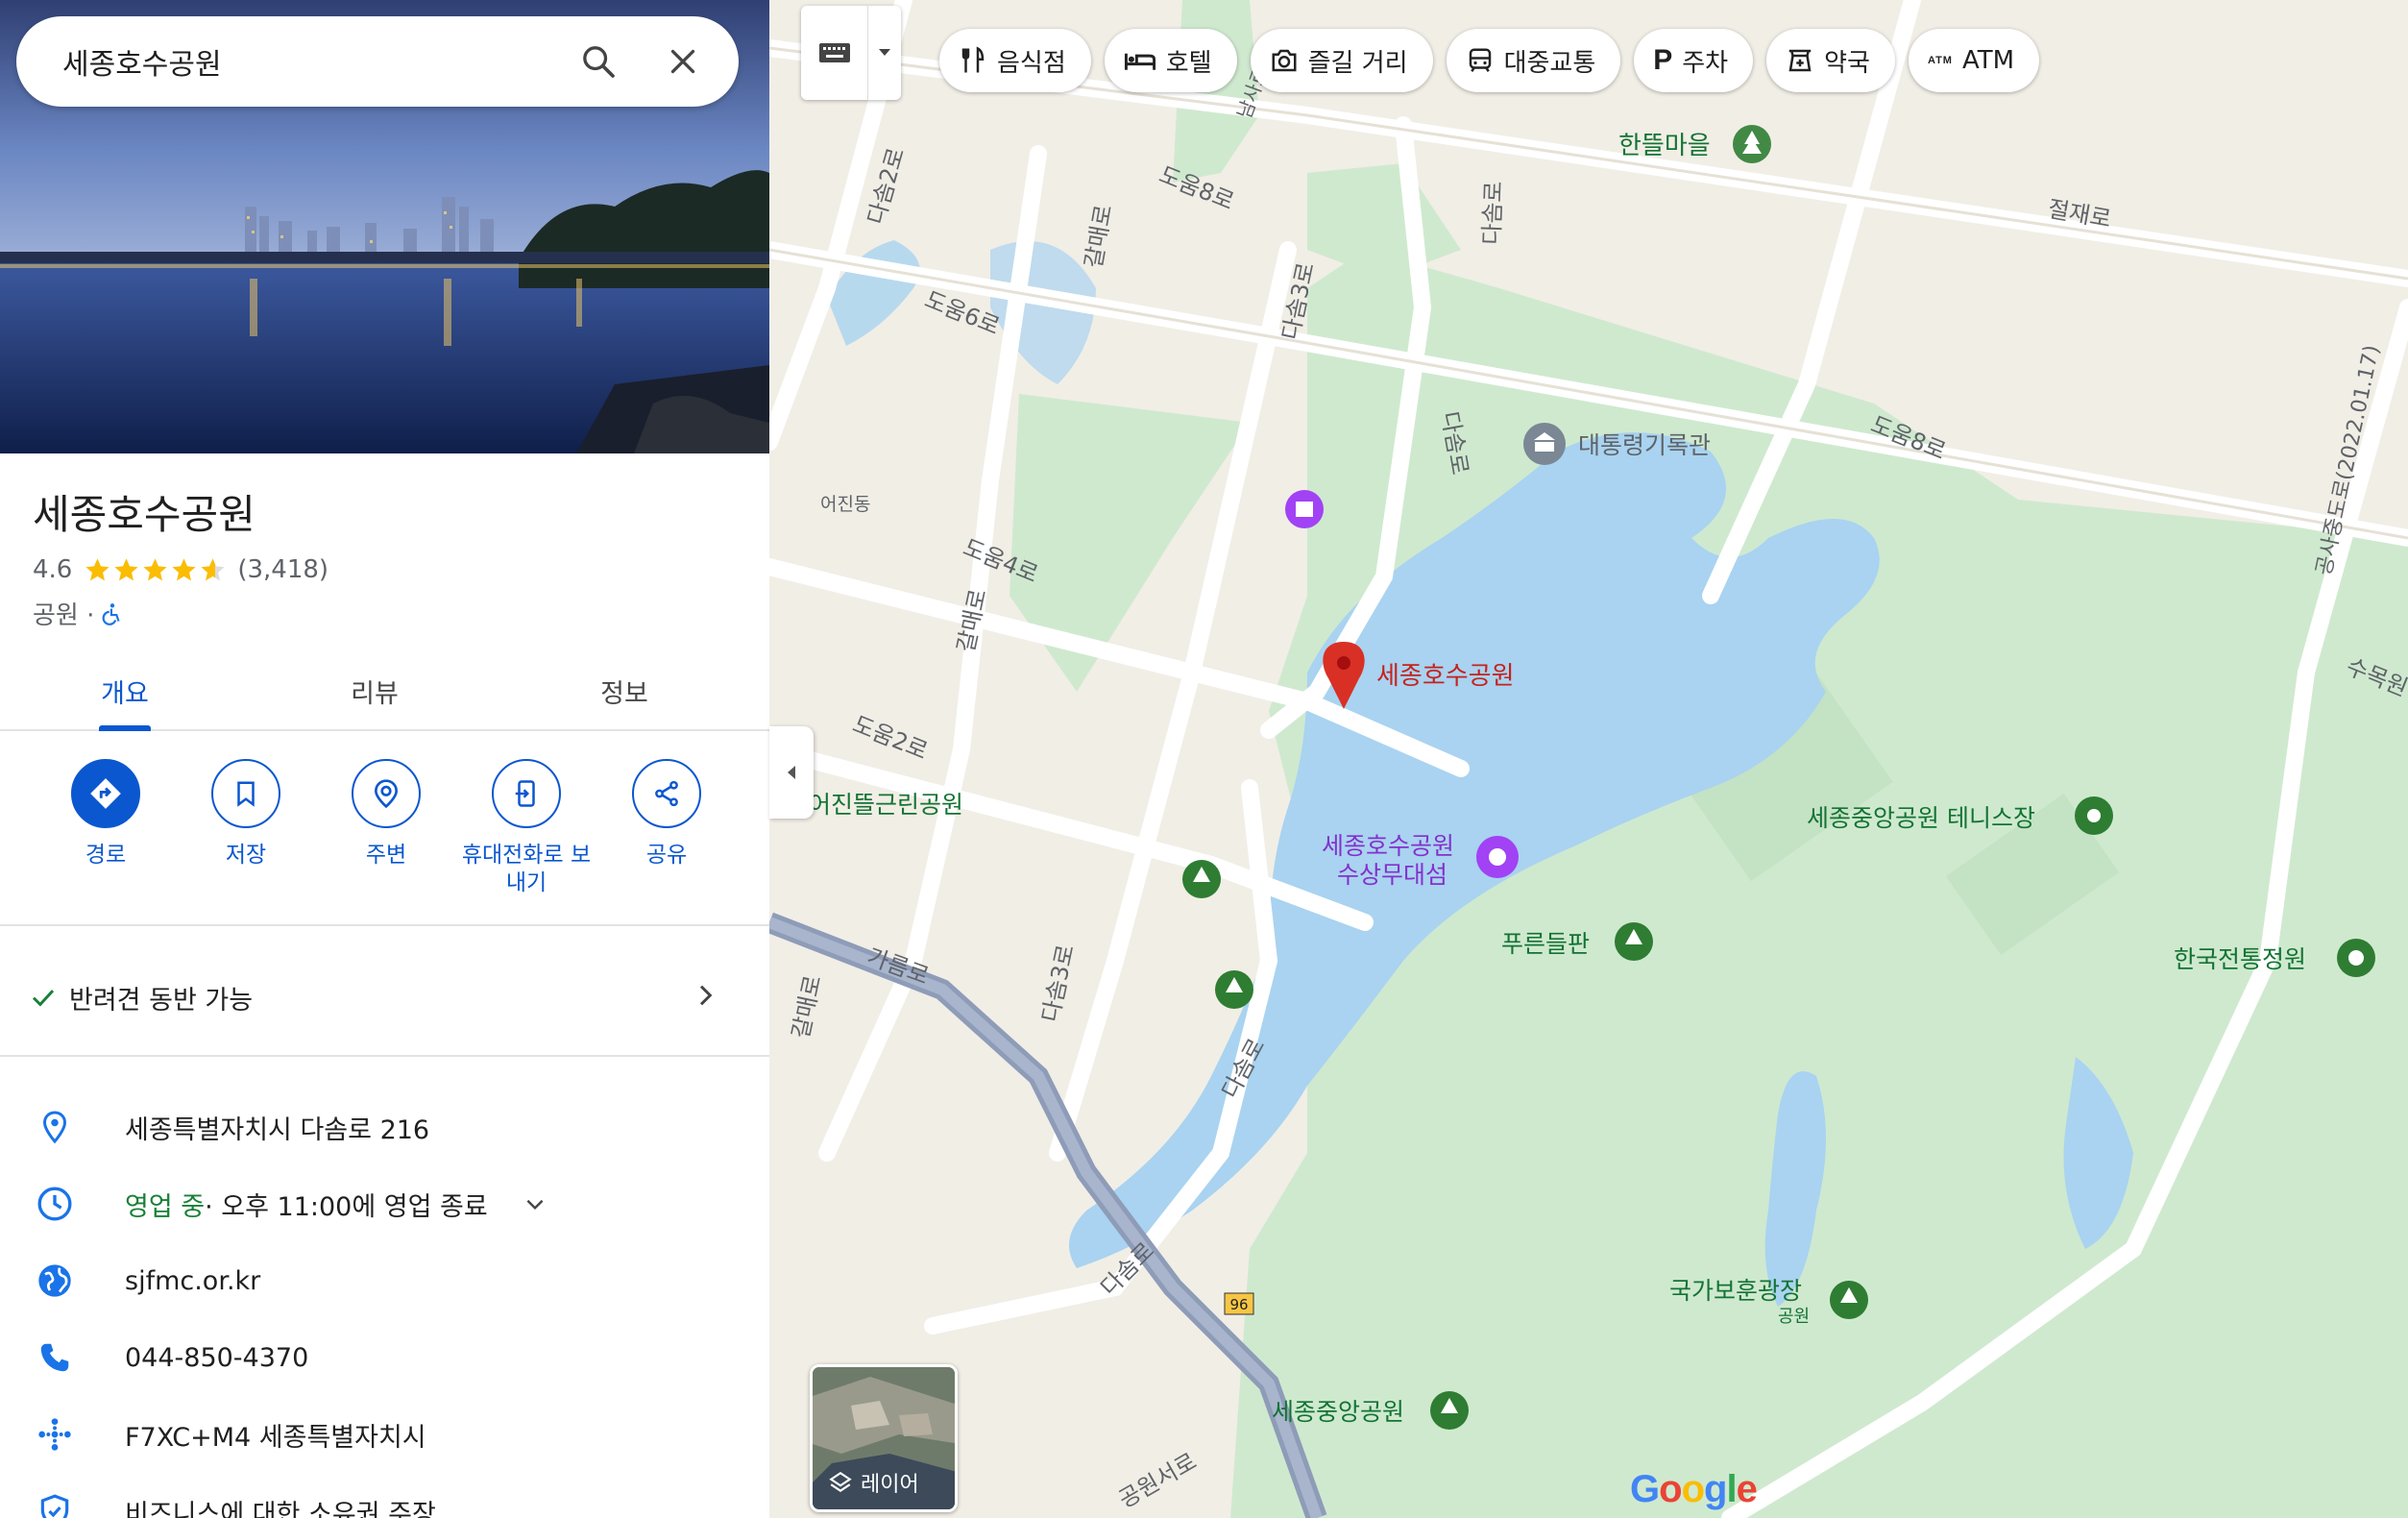 This screenshot has width=2408, height=1518. What do you see at coordinates (890, 1485) in the screenshot?
I see `layers-text: 레이어` at bounding box center [890, 1485].